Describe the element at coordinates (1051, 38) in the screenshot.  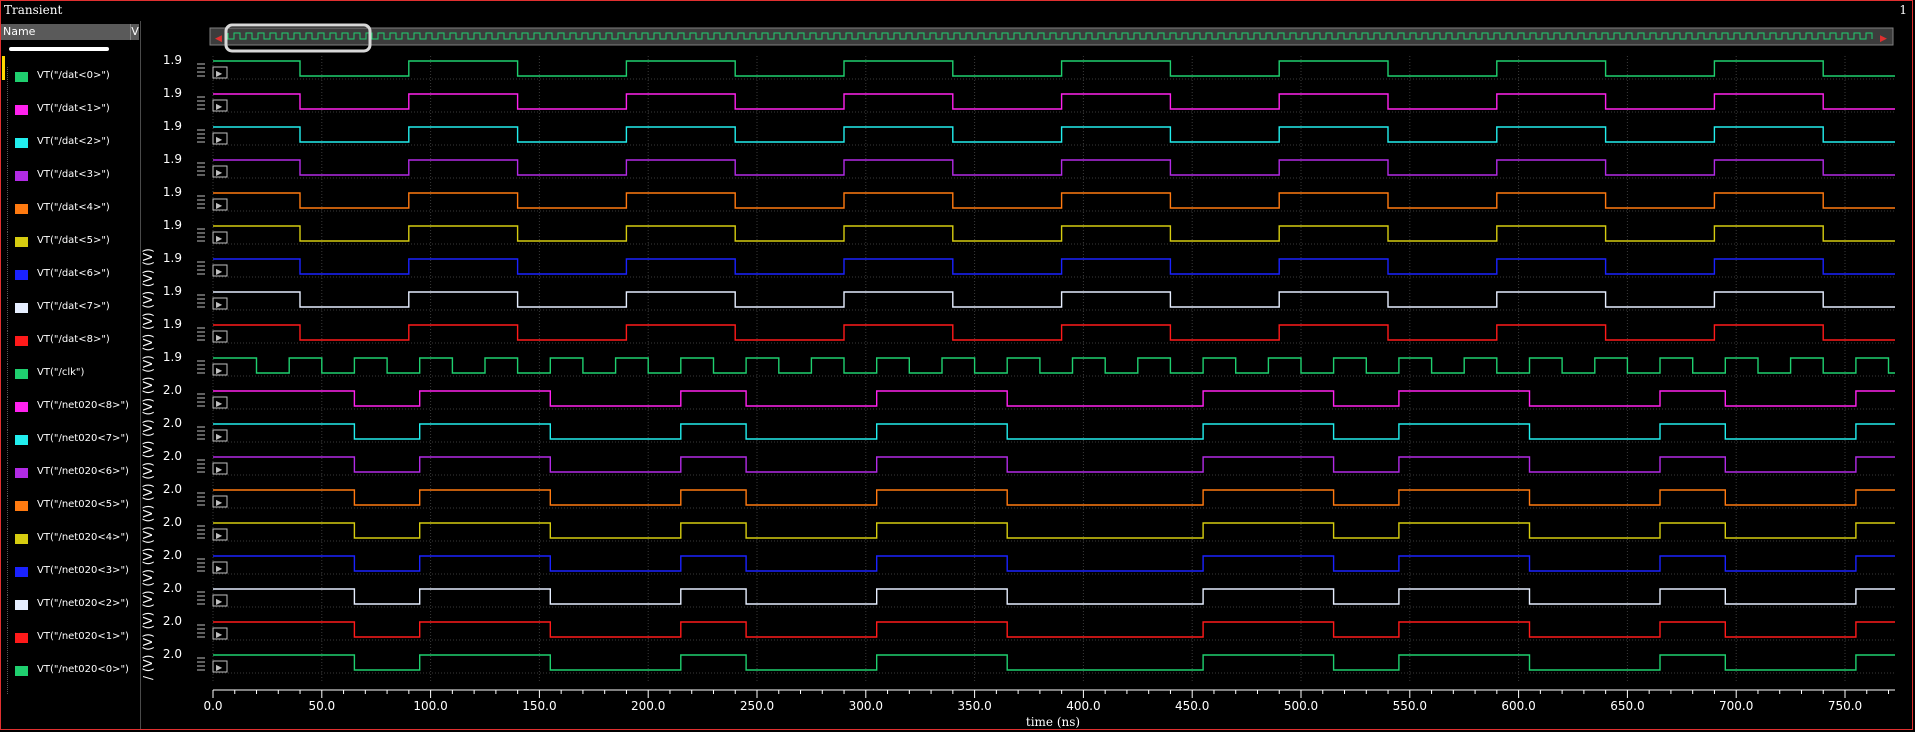
I see `overview-strip: ◀ ▶` at that location.